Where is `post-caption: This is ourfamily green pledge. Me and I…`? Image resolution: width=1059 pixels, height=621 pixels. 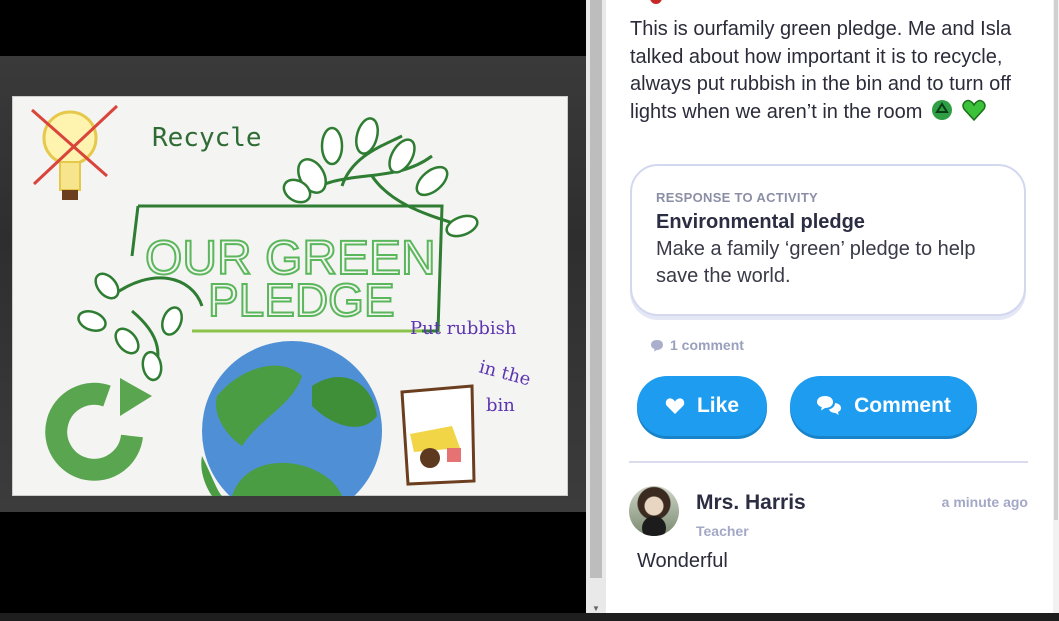 post-caption: This is ourfamily green pledge. Me and I… is located at coordinates (827, 72).